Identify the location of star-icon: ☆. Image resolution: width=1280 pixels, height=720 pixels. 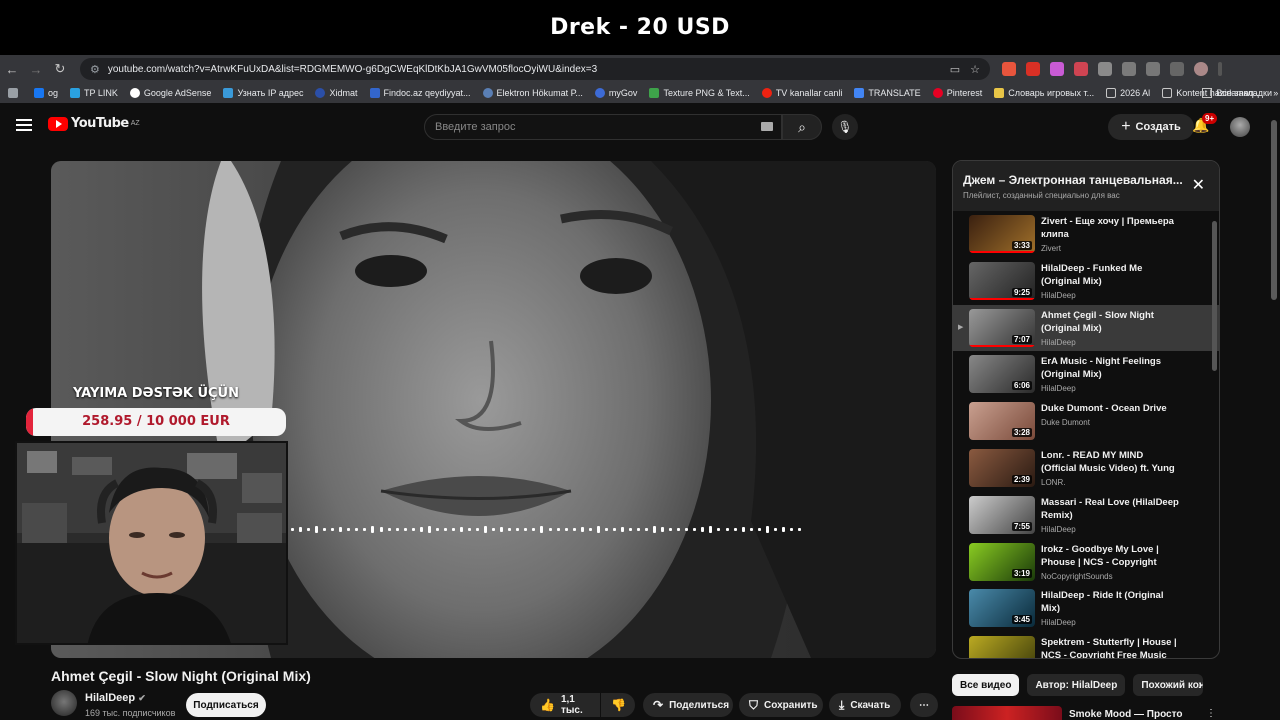
(975, 69).